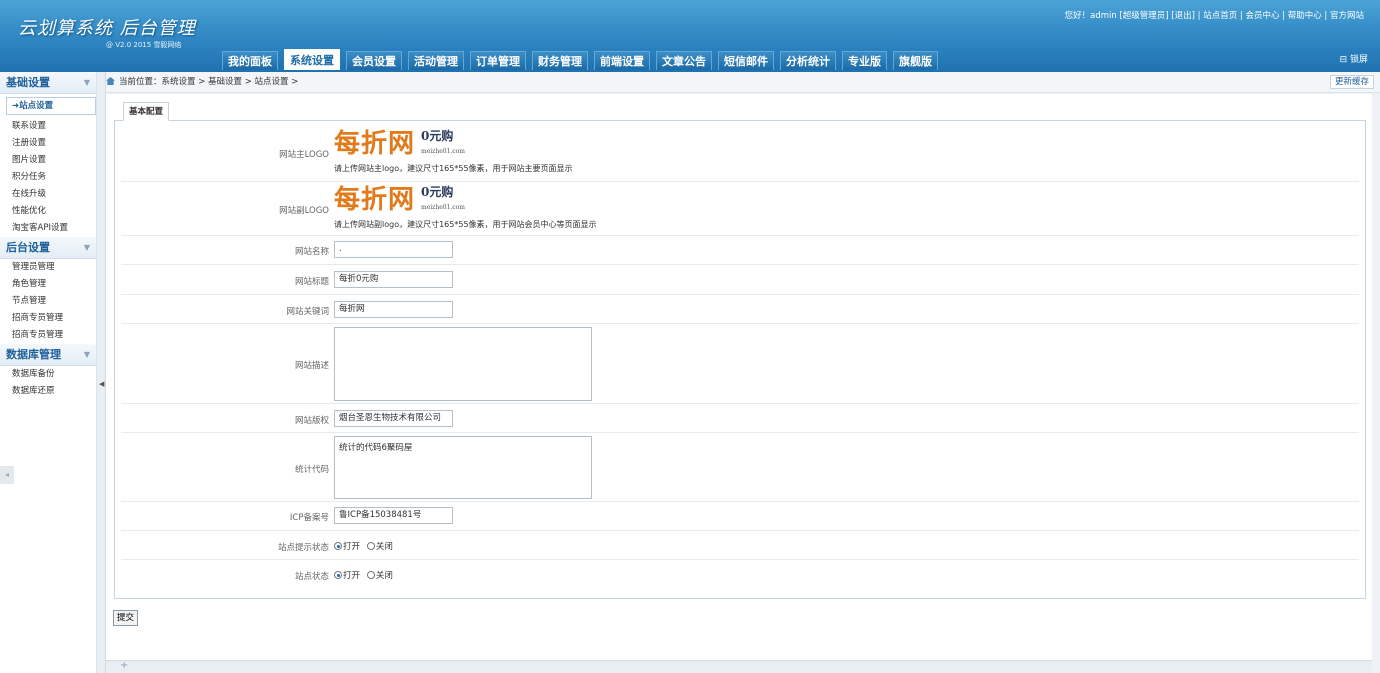 The height and width of the screenshot is (673, 1380). I want to click on sidebar-item-points: 积分任务, so click(48, 177).